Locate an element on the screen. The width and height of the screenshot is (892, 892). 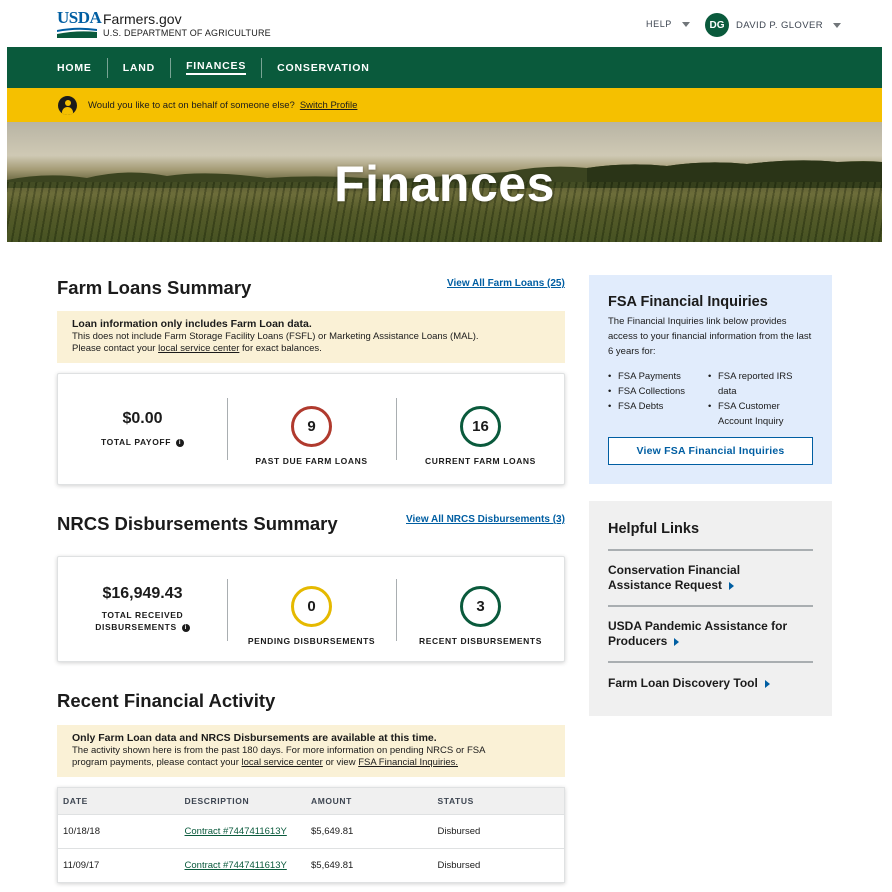
list-item: FSA Payments is located at coordinates (658, 376).